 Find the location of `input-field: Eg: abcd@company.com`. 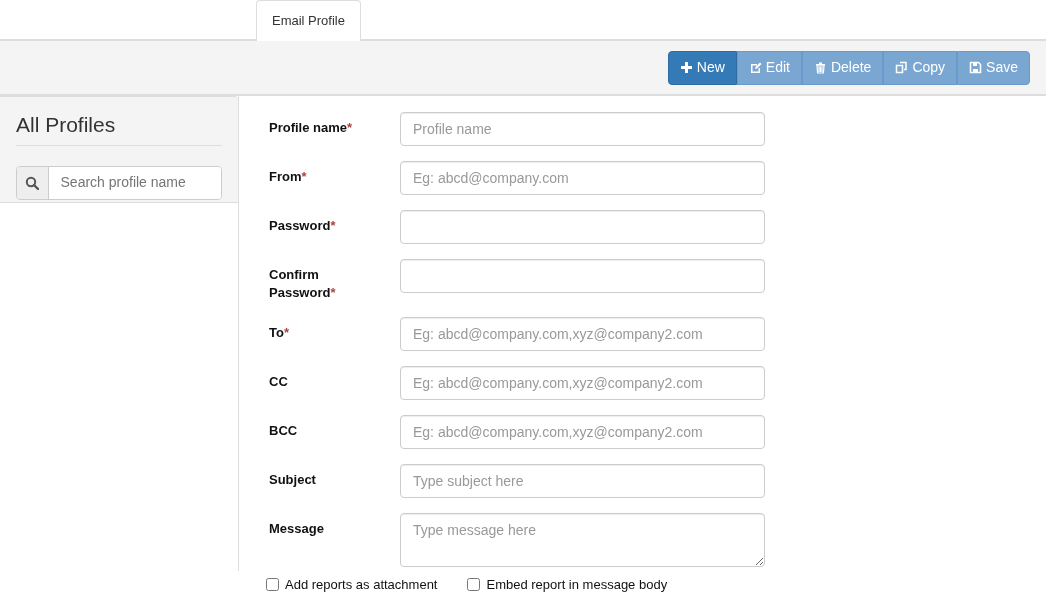

input-field: Eg: abcd@company.com is located at coordinates (582, 178).